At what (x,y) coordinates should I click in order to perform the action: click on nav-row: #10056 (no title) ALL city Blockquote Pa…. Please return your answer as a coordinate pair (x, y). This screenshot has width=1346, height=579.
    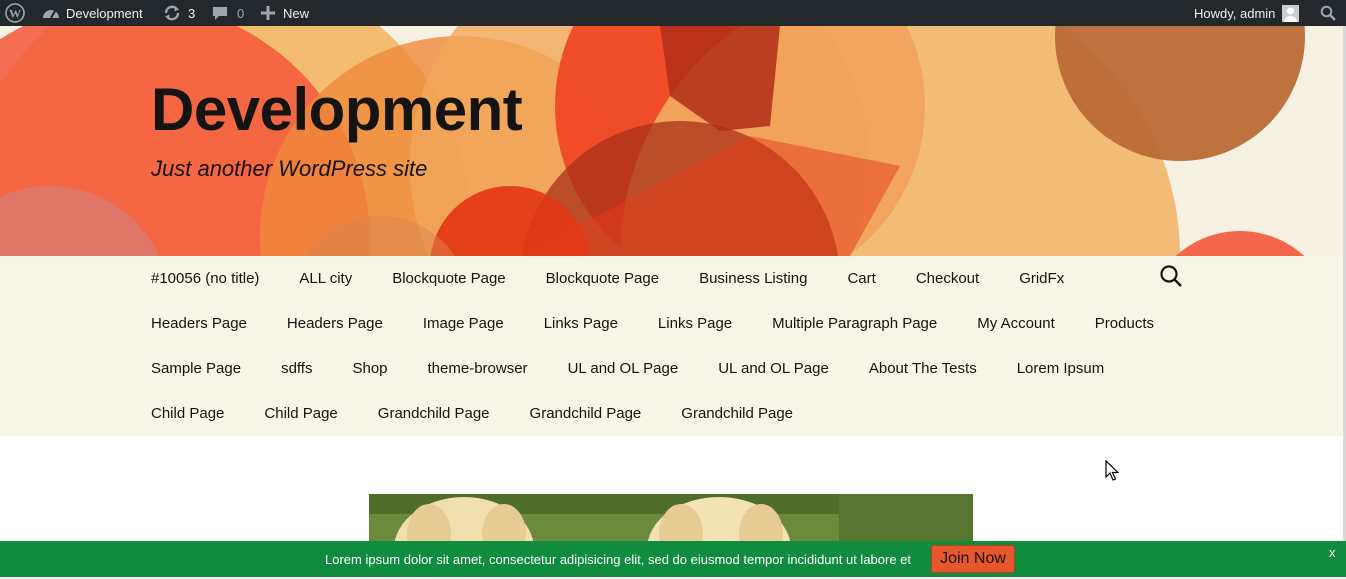
    Looking at the image, I should click on (607, 278).